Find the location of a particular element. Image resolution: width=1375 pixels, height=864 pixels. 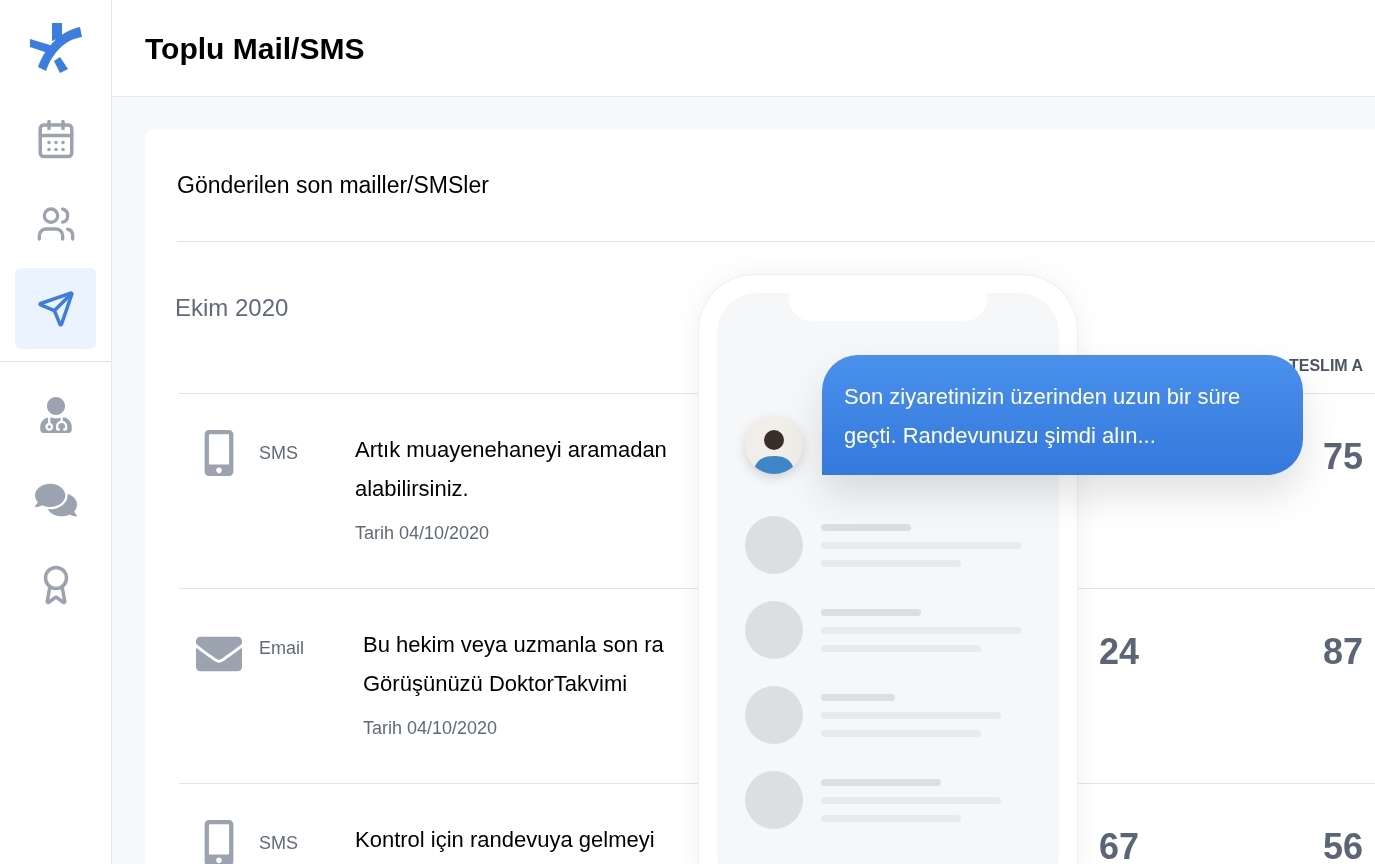

column-header: TESLIM A is located at coordinates (1326, 366).